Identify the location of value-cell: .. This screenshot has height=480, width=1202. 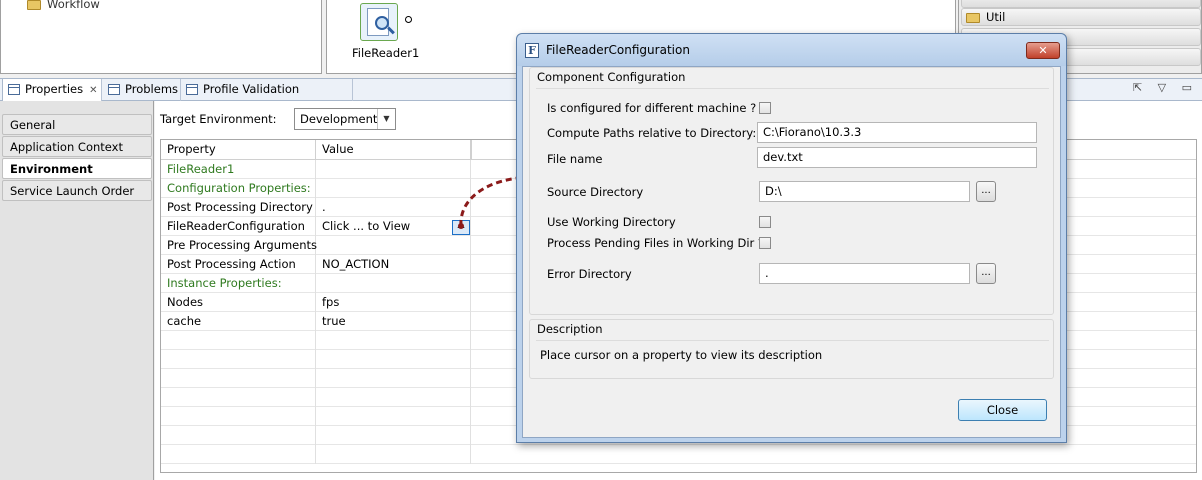
(393, 207).